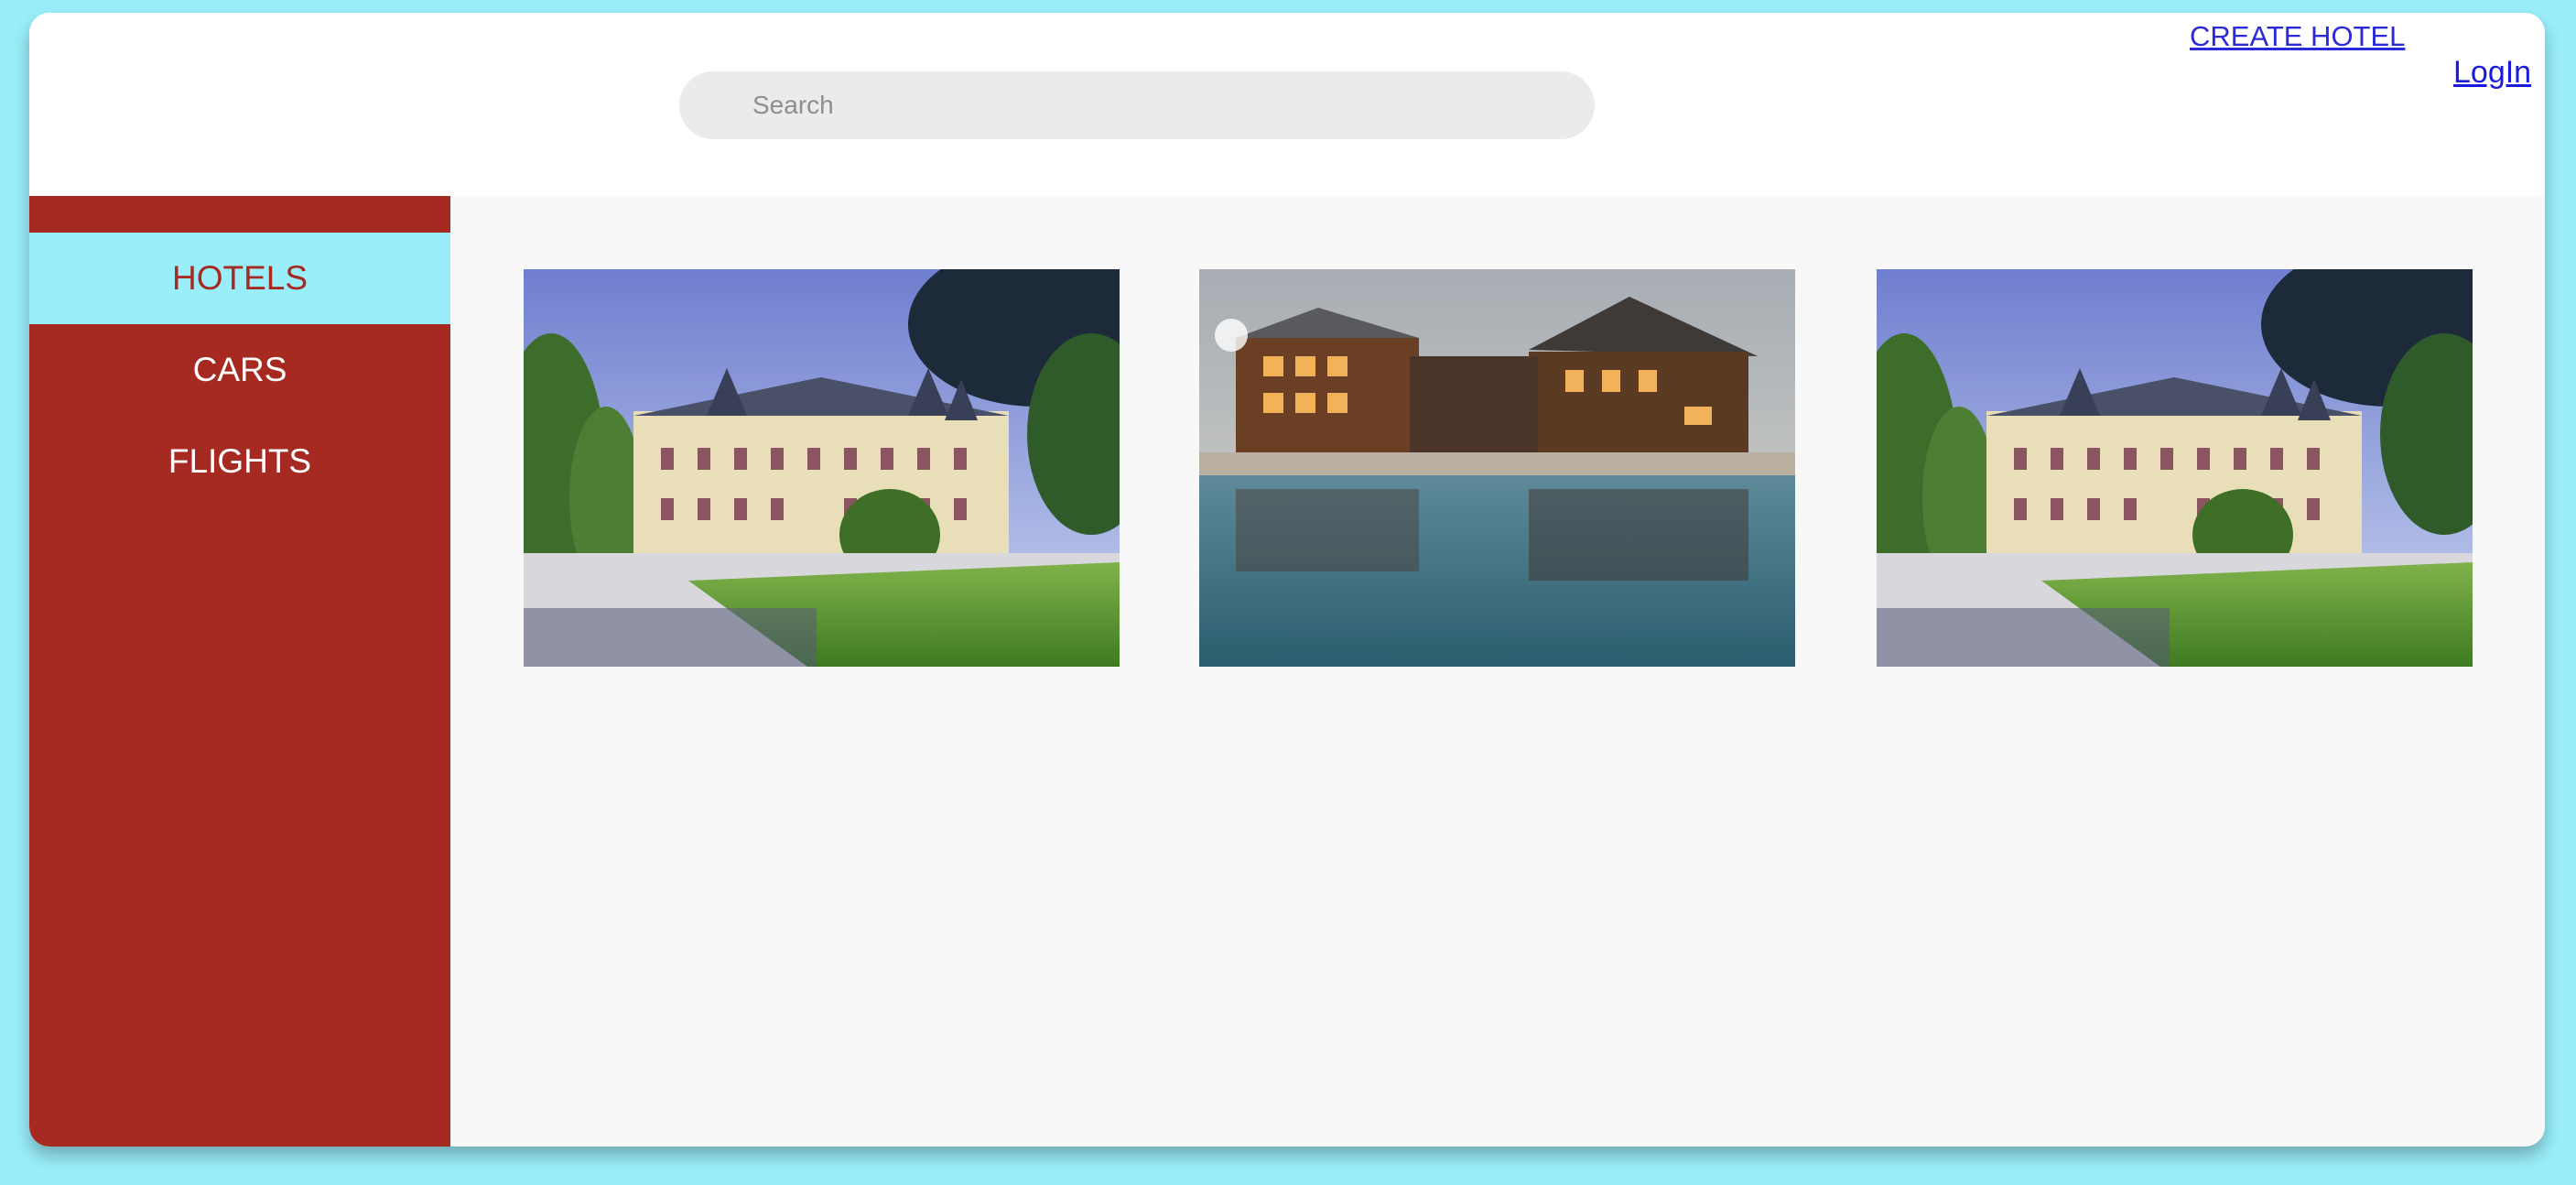  I want to click on sidebar-item-cars: CARS, so click(240, 370).